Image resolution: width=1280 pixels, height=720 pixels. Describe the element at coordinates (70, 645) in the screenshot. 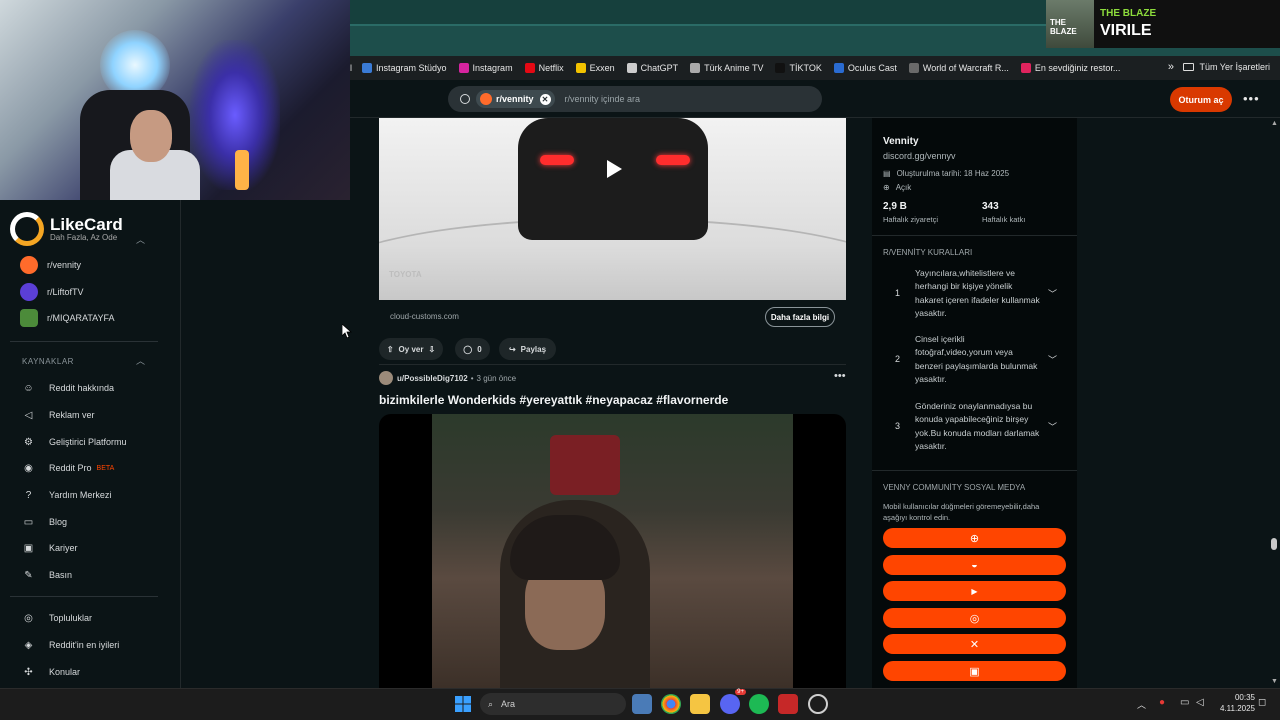

I see `sidebar-item-best-of-reddit: ◈ Reddit'in en iyileri` at that location.